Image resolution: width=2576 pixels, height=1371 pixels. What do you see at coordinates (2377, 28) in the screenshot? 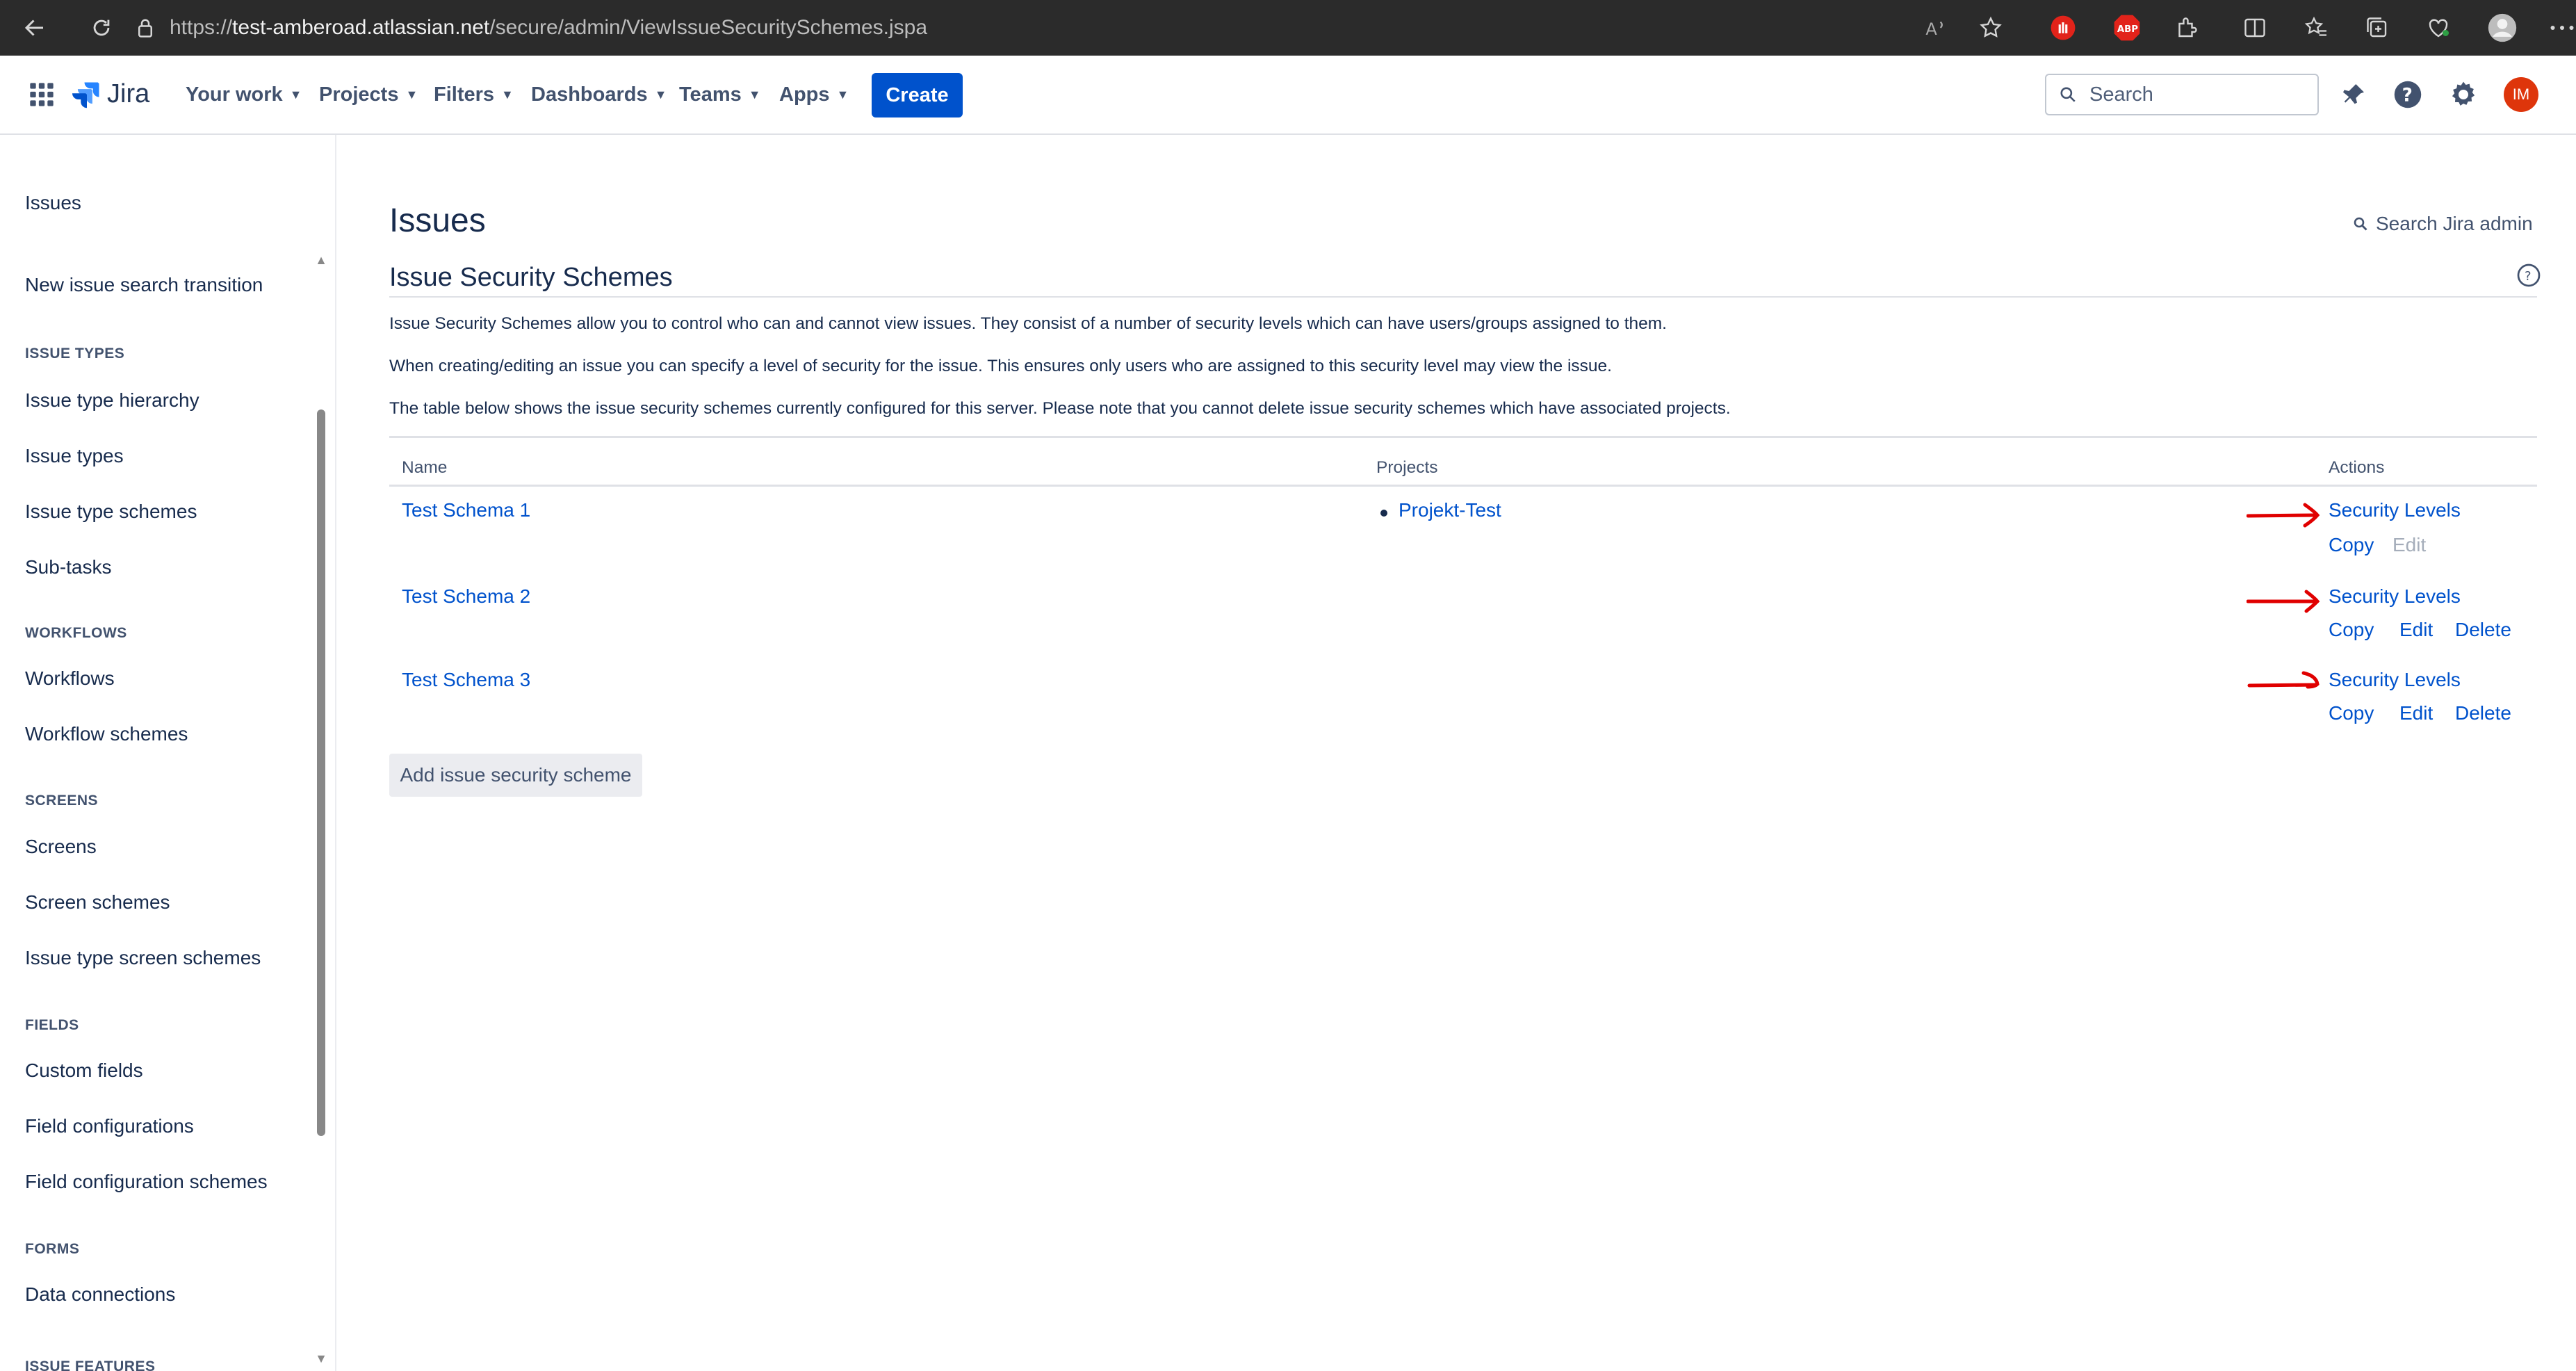
I see `collections-icon` at bounding box center [2377, 28].